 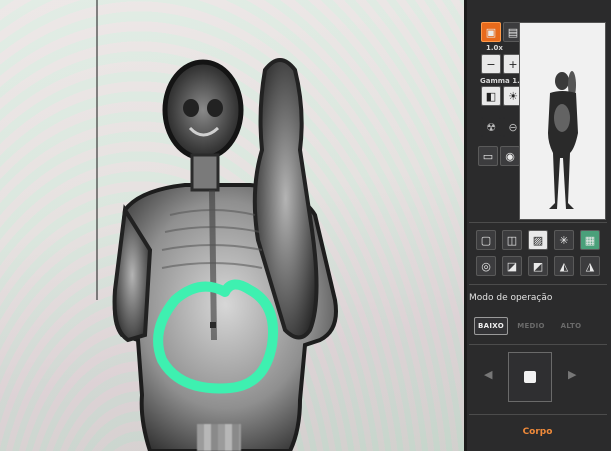 What do you see at coordinates (571, 326) in the screenshot?
I see `mode-option-high: ALTO` at bounding box center [571, 326].